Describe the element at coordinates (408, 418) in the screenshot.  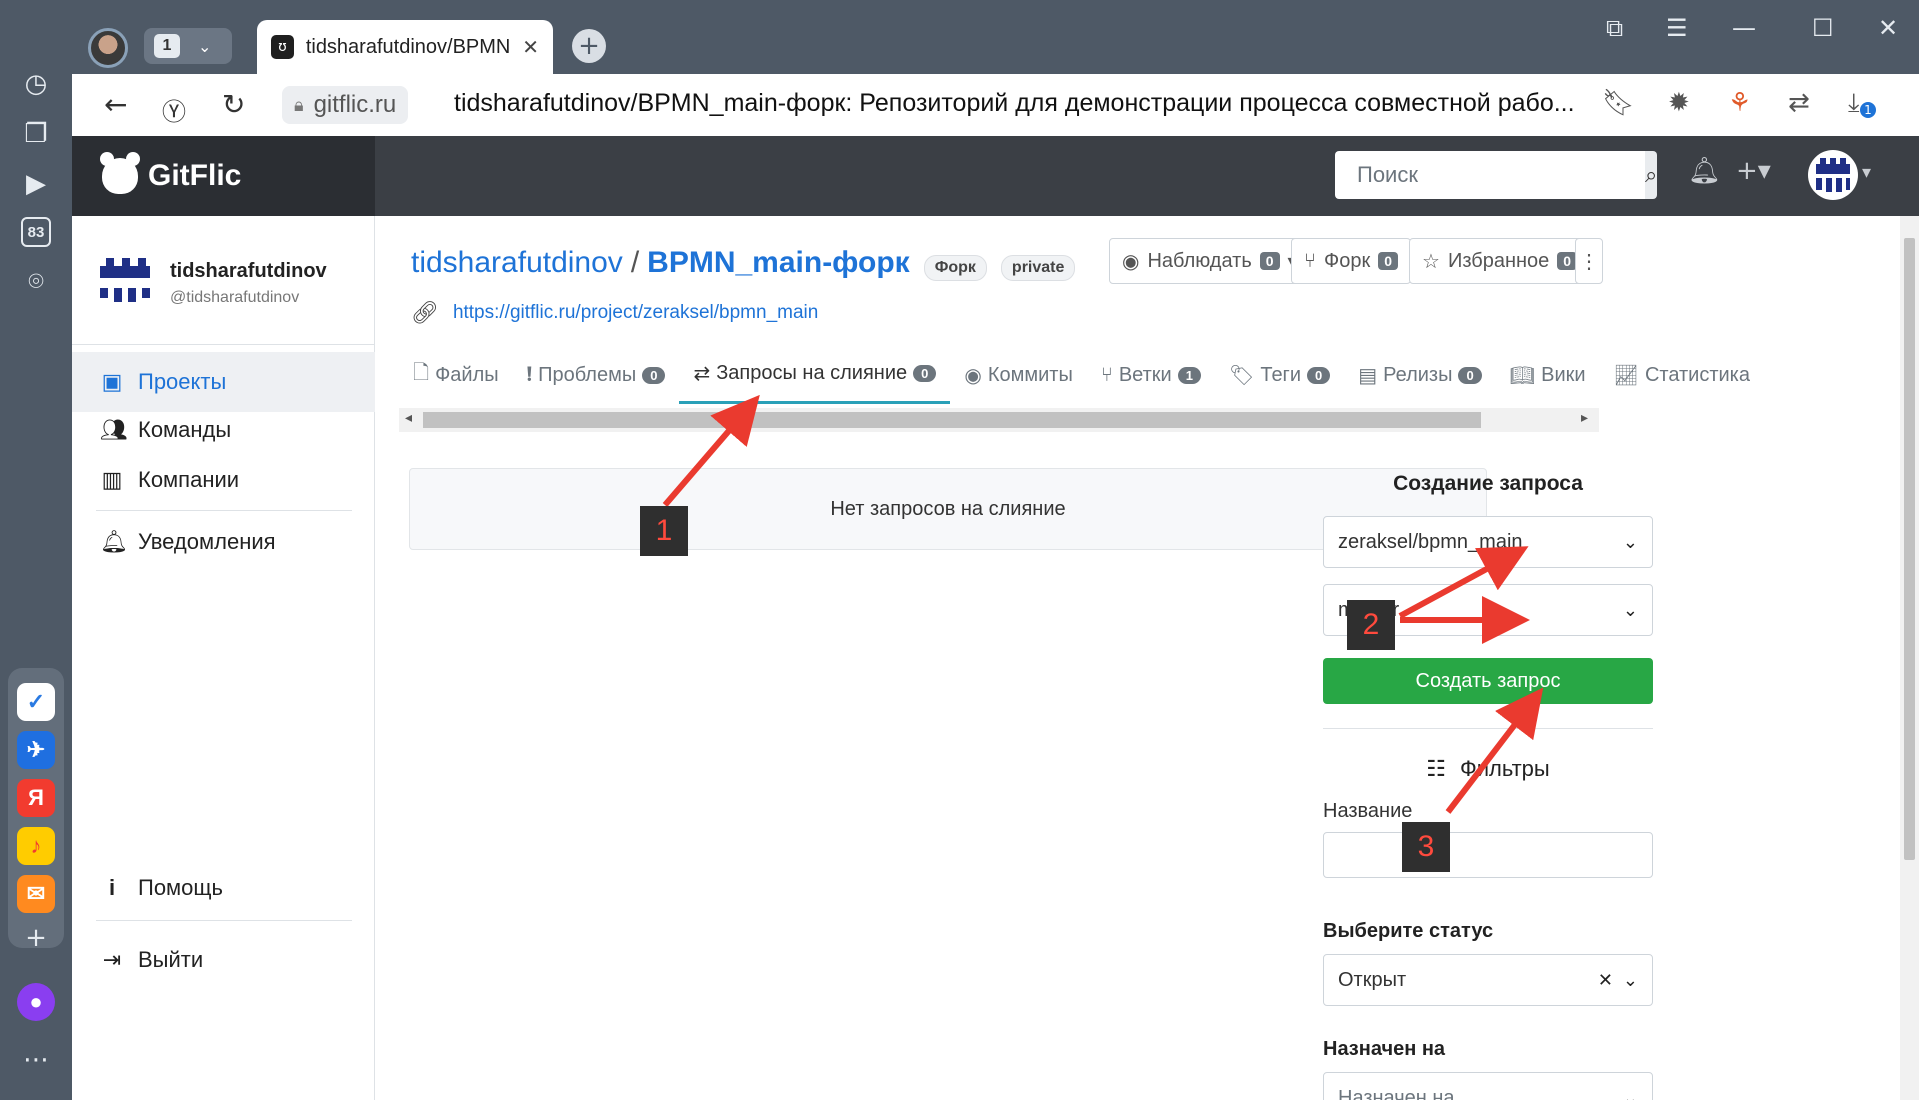
I see `scroll-left-icon: ◂` at that location.